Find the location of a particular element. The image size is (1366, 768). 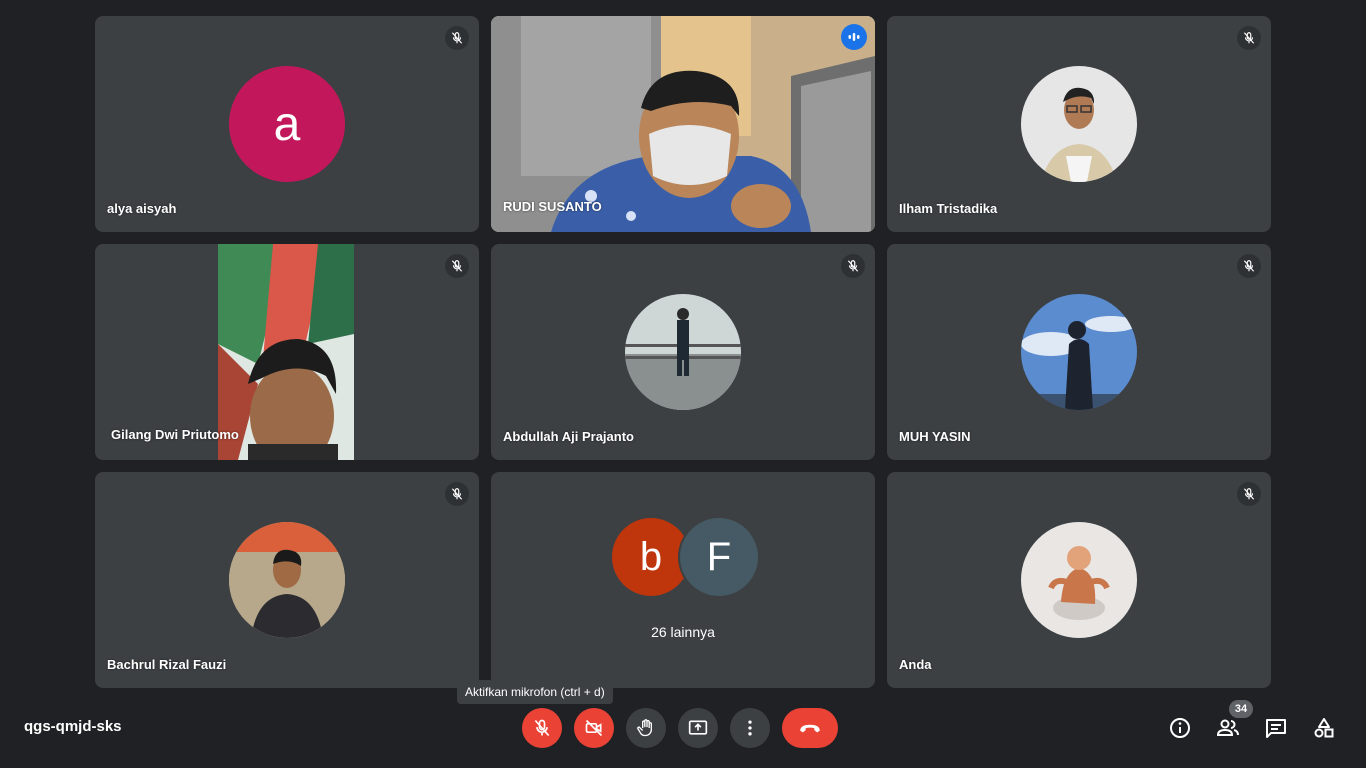

participant-name: Abdullah Aji Prajanto is located at coordinates (568, 436).